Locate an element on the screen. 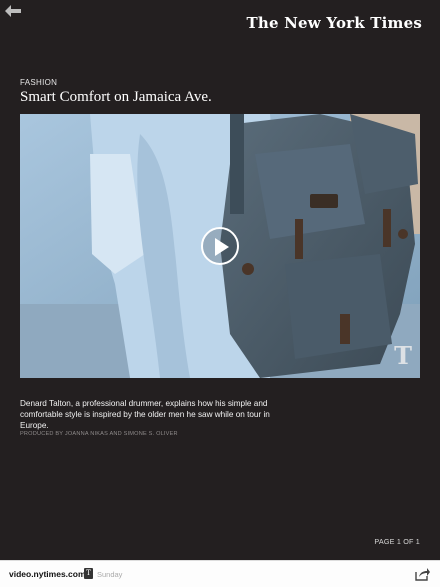 The width and height of the screenshot is (440, 587). play-button is located at coordinates (220, 246).